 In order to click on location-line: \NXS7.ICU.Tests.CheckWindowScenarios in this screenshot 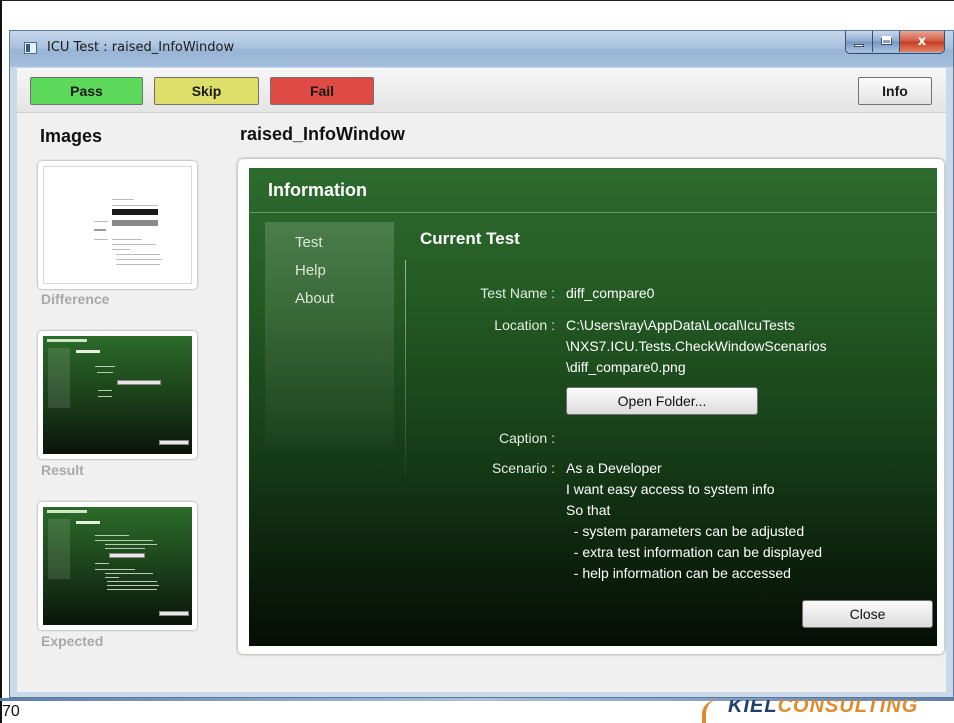, I will do `click(696, 346)`.